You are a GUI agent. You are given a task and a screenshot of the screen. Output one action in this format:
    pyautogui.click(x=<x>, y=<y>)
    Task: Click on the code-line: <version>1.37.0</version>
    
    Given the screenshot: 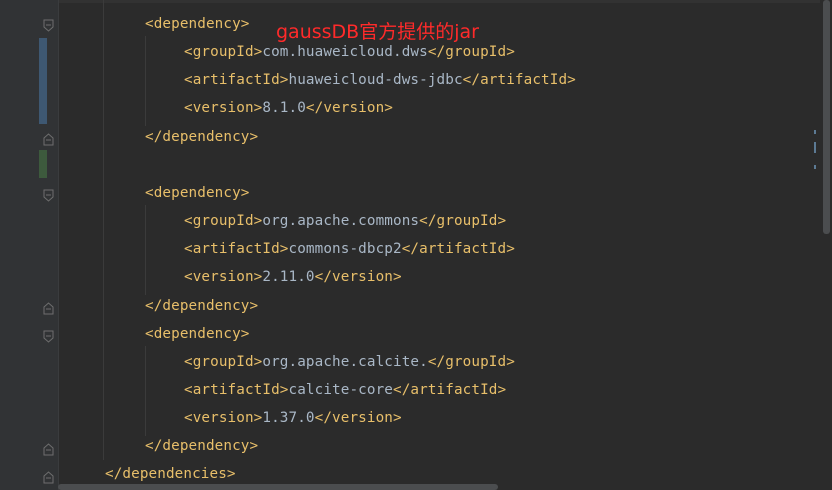 What is the action you would take?
    pyautogui.click(x=293, y=418)
    